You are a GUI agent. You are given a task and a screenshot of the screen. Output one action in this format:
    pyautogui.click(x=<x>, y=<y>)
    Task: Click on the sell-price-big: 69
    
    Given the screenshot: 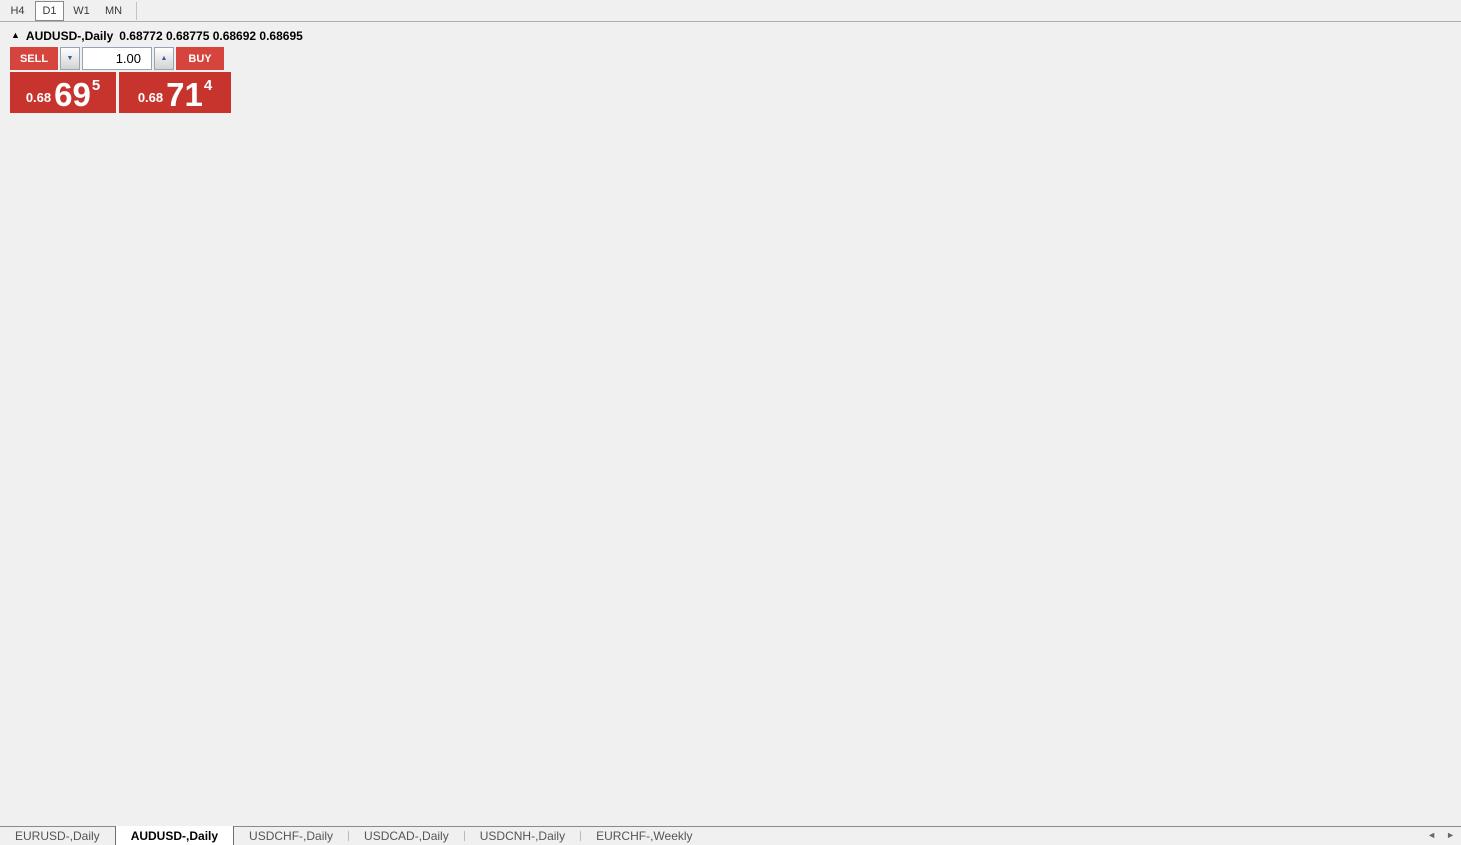 What is the action you would take?
    pyautogui.click(x=72, y=94)
    